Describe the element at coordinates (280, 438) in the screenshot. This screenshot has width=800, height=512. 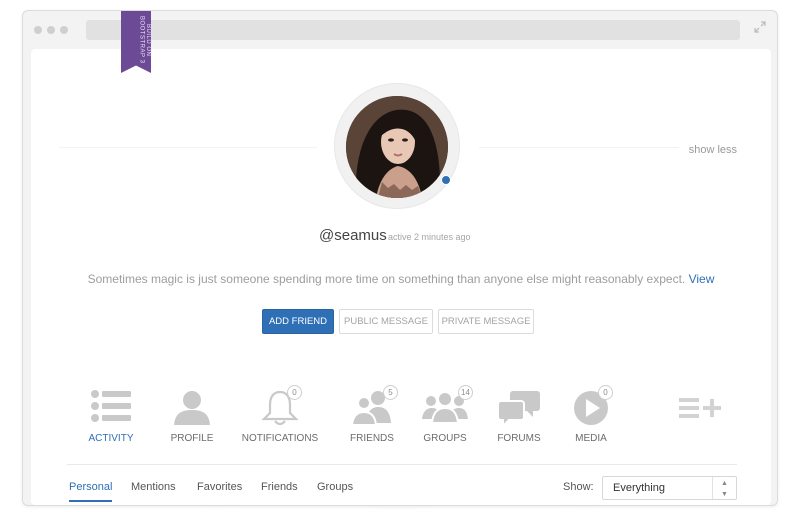
I see `nav-notifications-label: NOTIFICATIONS` at that location.